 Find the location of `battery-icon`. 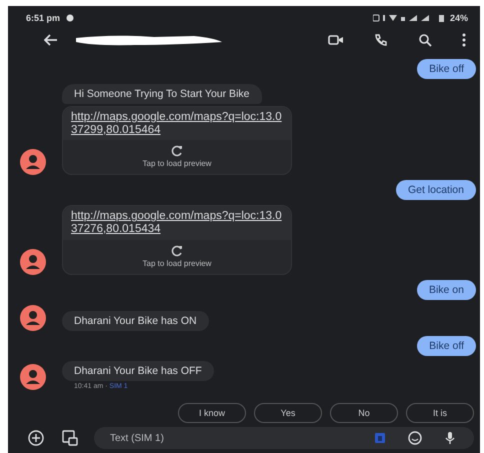

battery-icon is located at coordinates (441, 18).